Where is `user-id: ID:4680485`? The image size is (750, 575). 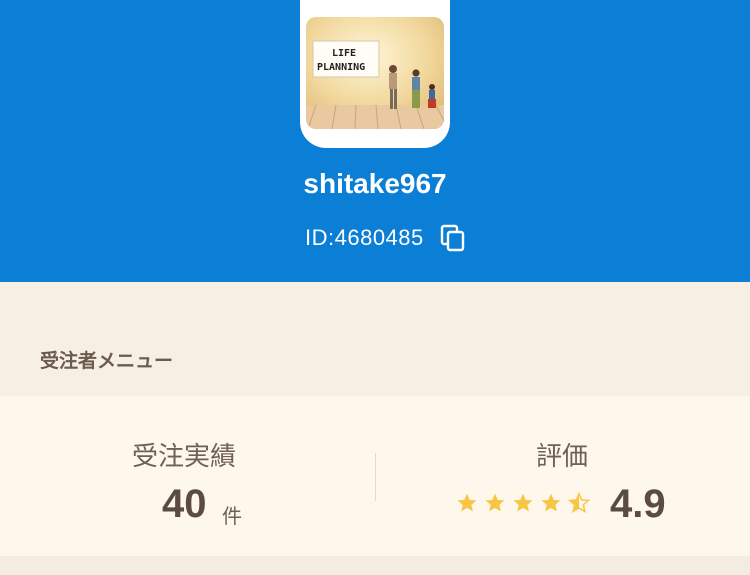 user-id: ID:4680485 is located at coordinates (364, 237).